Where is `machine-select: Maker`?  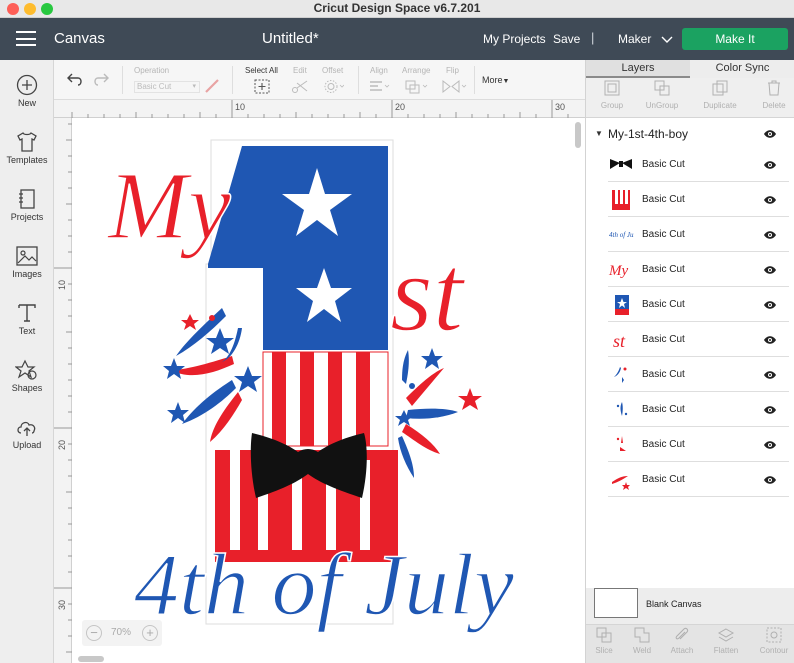
machine-select: Maker is located at coordinates (645, 39).